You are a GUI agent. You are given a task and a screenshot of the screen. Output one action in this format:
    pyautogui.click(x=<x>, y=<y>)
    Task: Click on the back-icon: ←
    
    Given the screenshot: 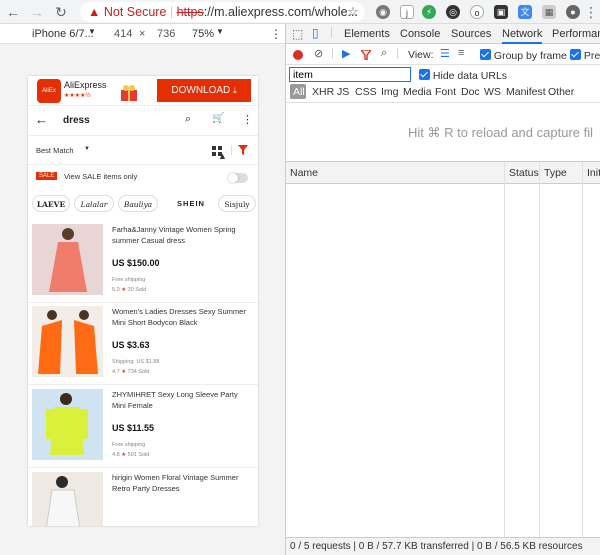 What is the action you would take?
    pyautogui.click(x=13, y=12)
    